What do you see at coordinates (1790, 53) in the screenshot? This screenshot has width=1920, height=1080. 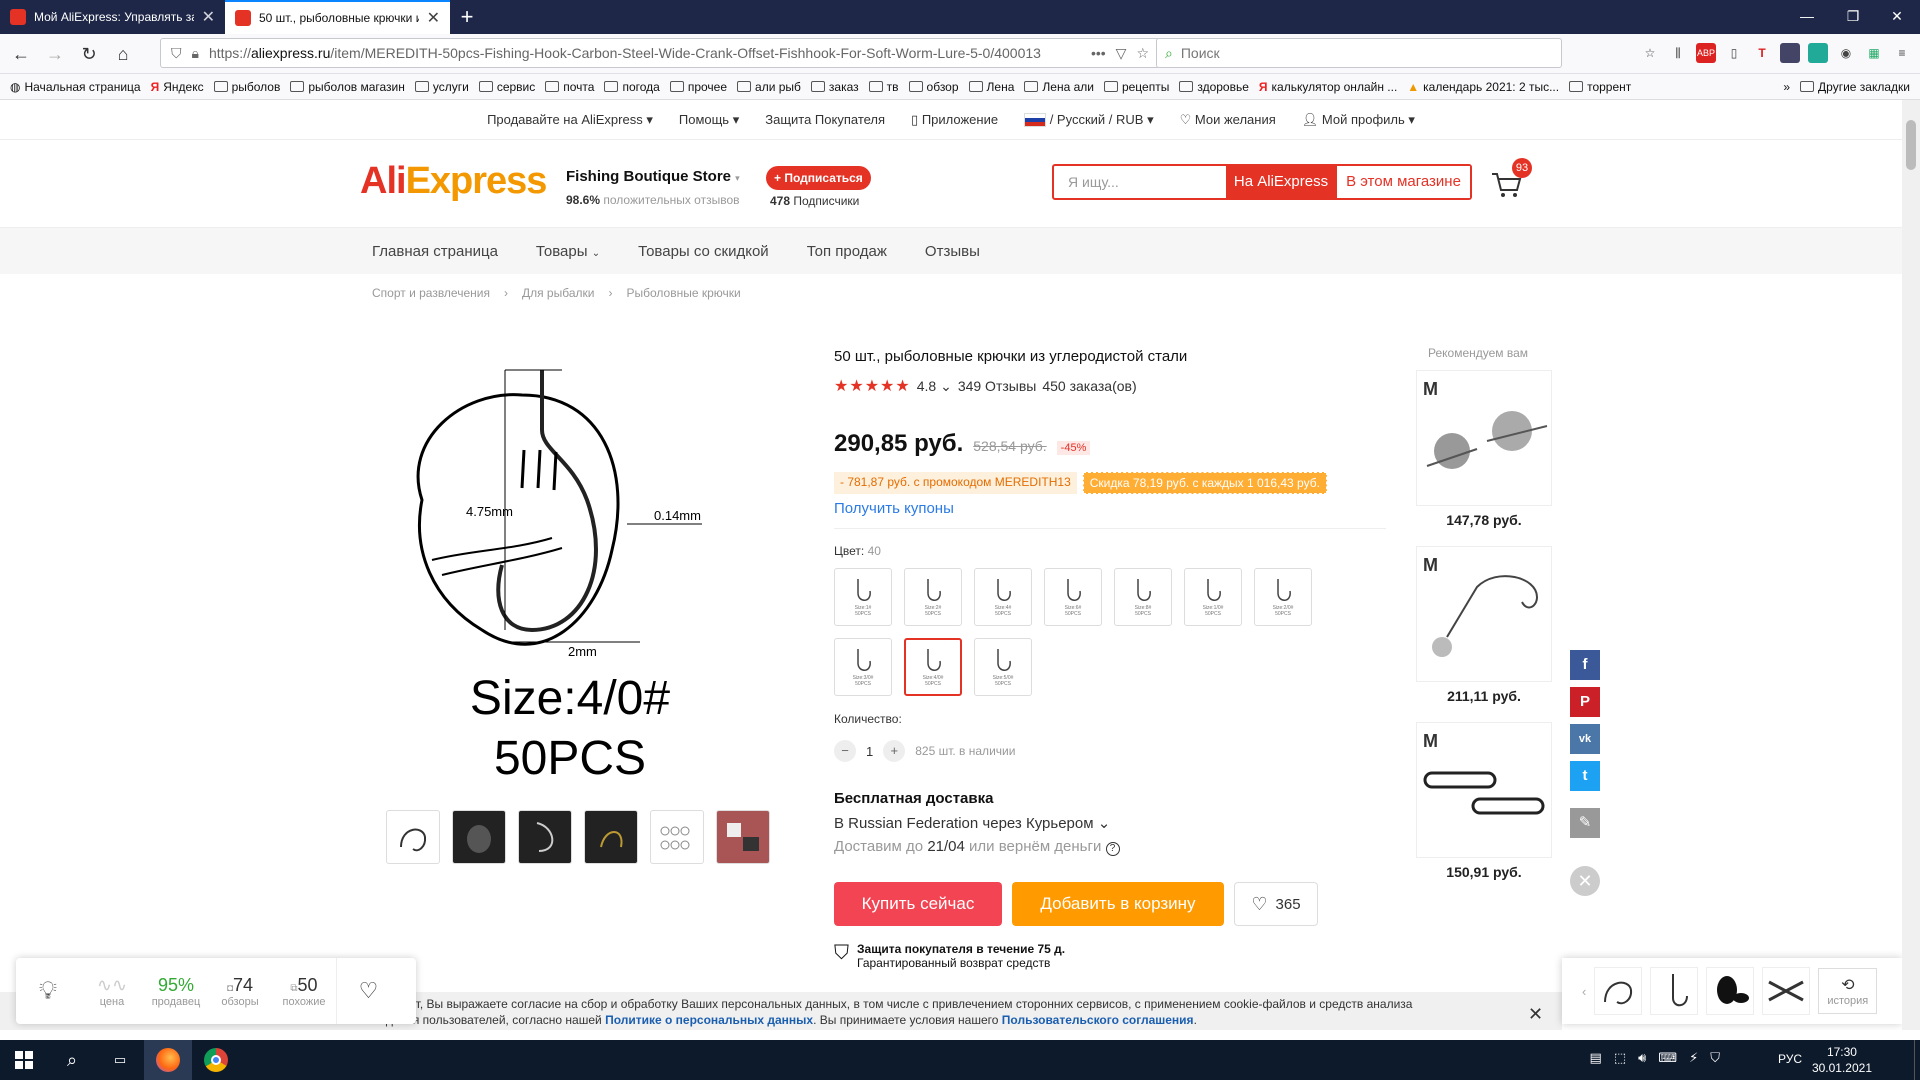 I see `extension-icon` at bounding box center [1790, 53].